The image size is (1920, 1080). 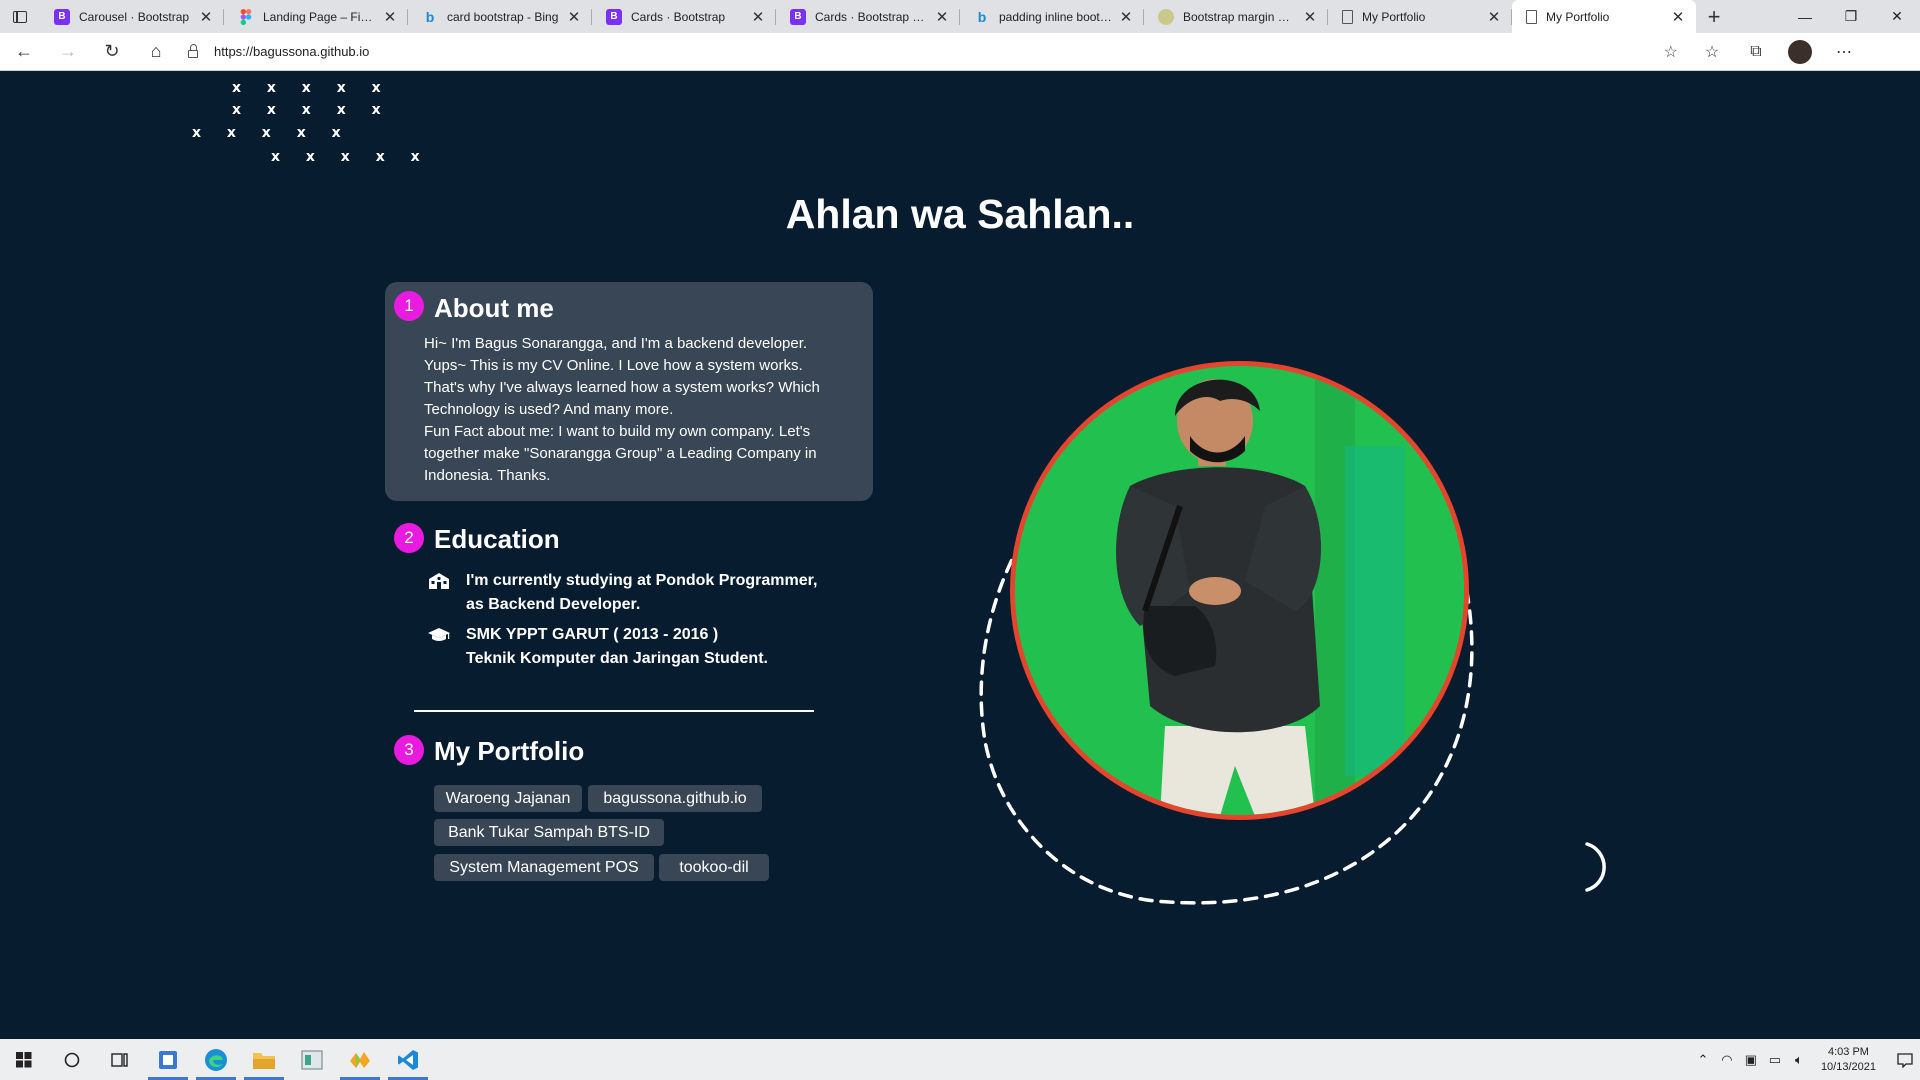 What do you see at coordinates (1714, 16) in the screenshot?
I see `new-tab-button: +` at bounding box center [1714, 16].